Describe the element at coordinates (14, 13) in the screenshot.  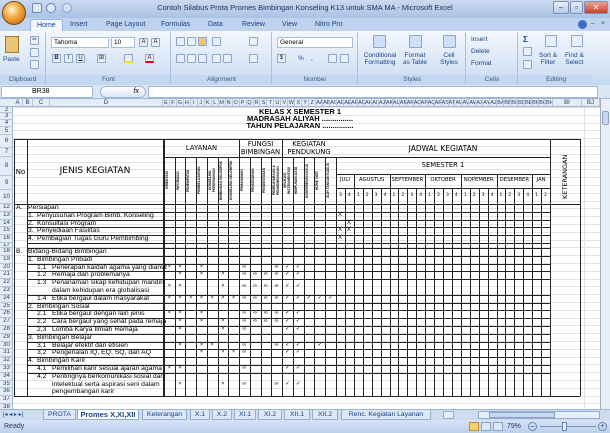
I see `office-button` at that location.